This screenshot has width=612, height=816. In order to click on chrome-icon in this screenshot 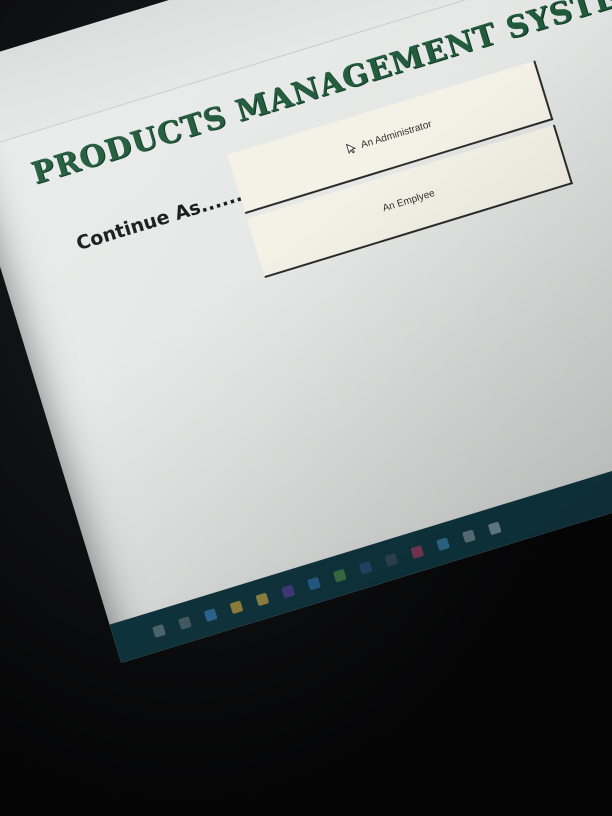, I will do `click(236, 606)`.